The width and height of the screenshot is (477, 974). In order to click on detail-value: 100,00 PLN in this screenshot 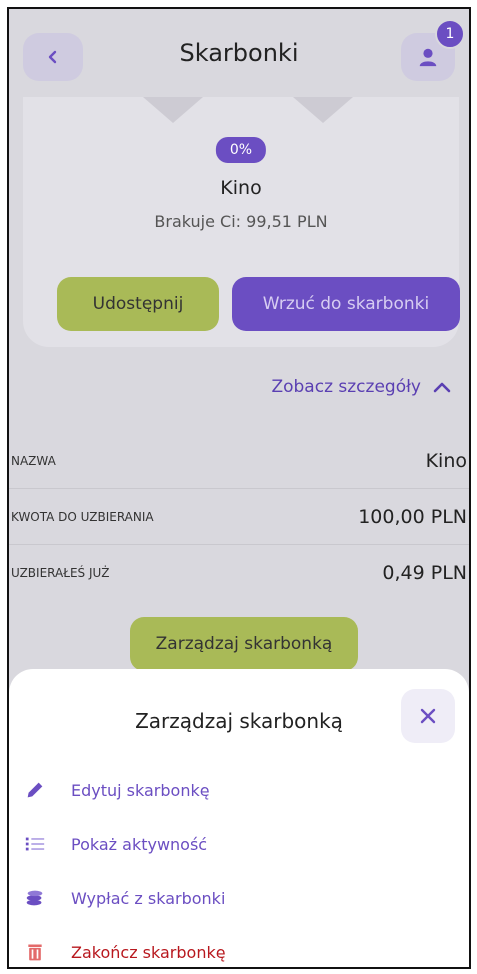, I will do `click(412, 516)`.